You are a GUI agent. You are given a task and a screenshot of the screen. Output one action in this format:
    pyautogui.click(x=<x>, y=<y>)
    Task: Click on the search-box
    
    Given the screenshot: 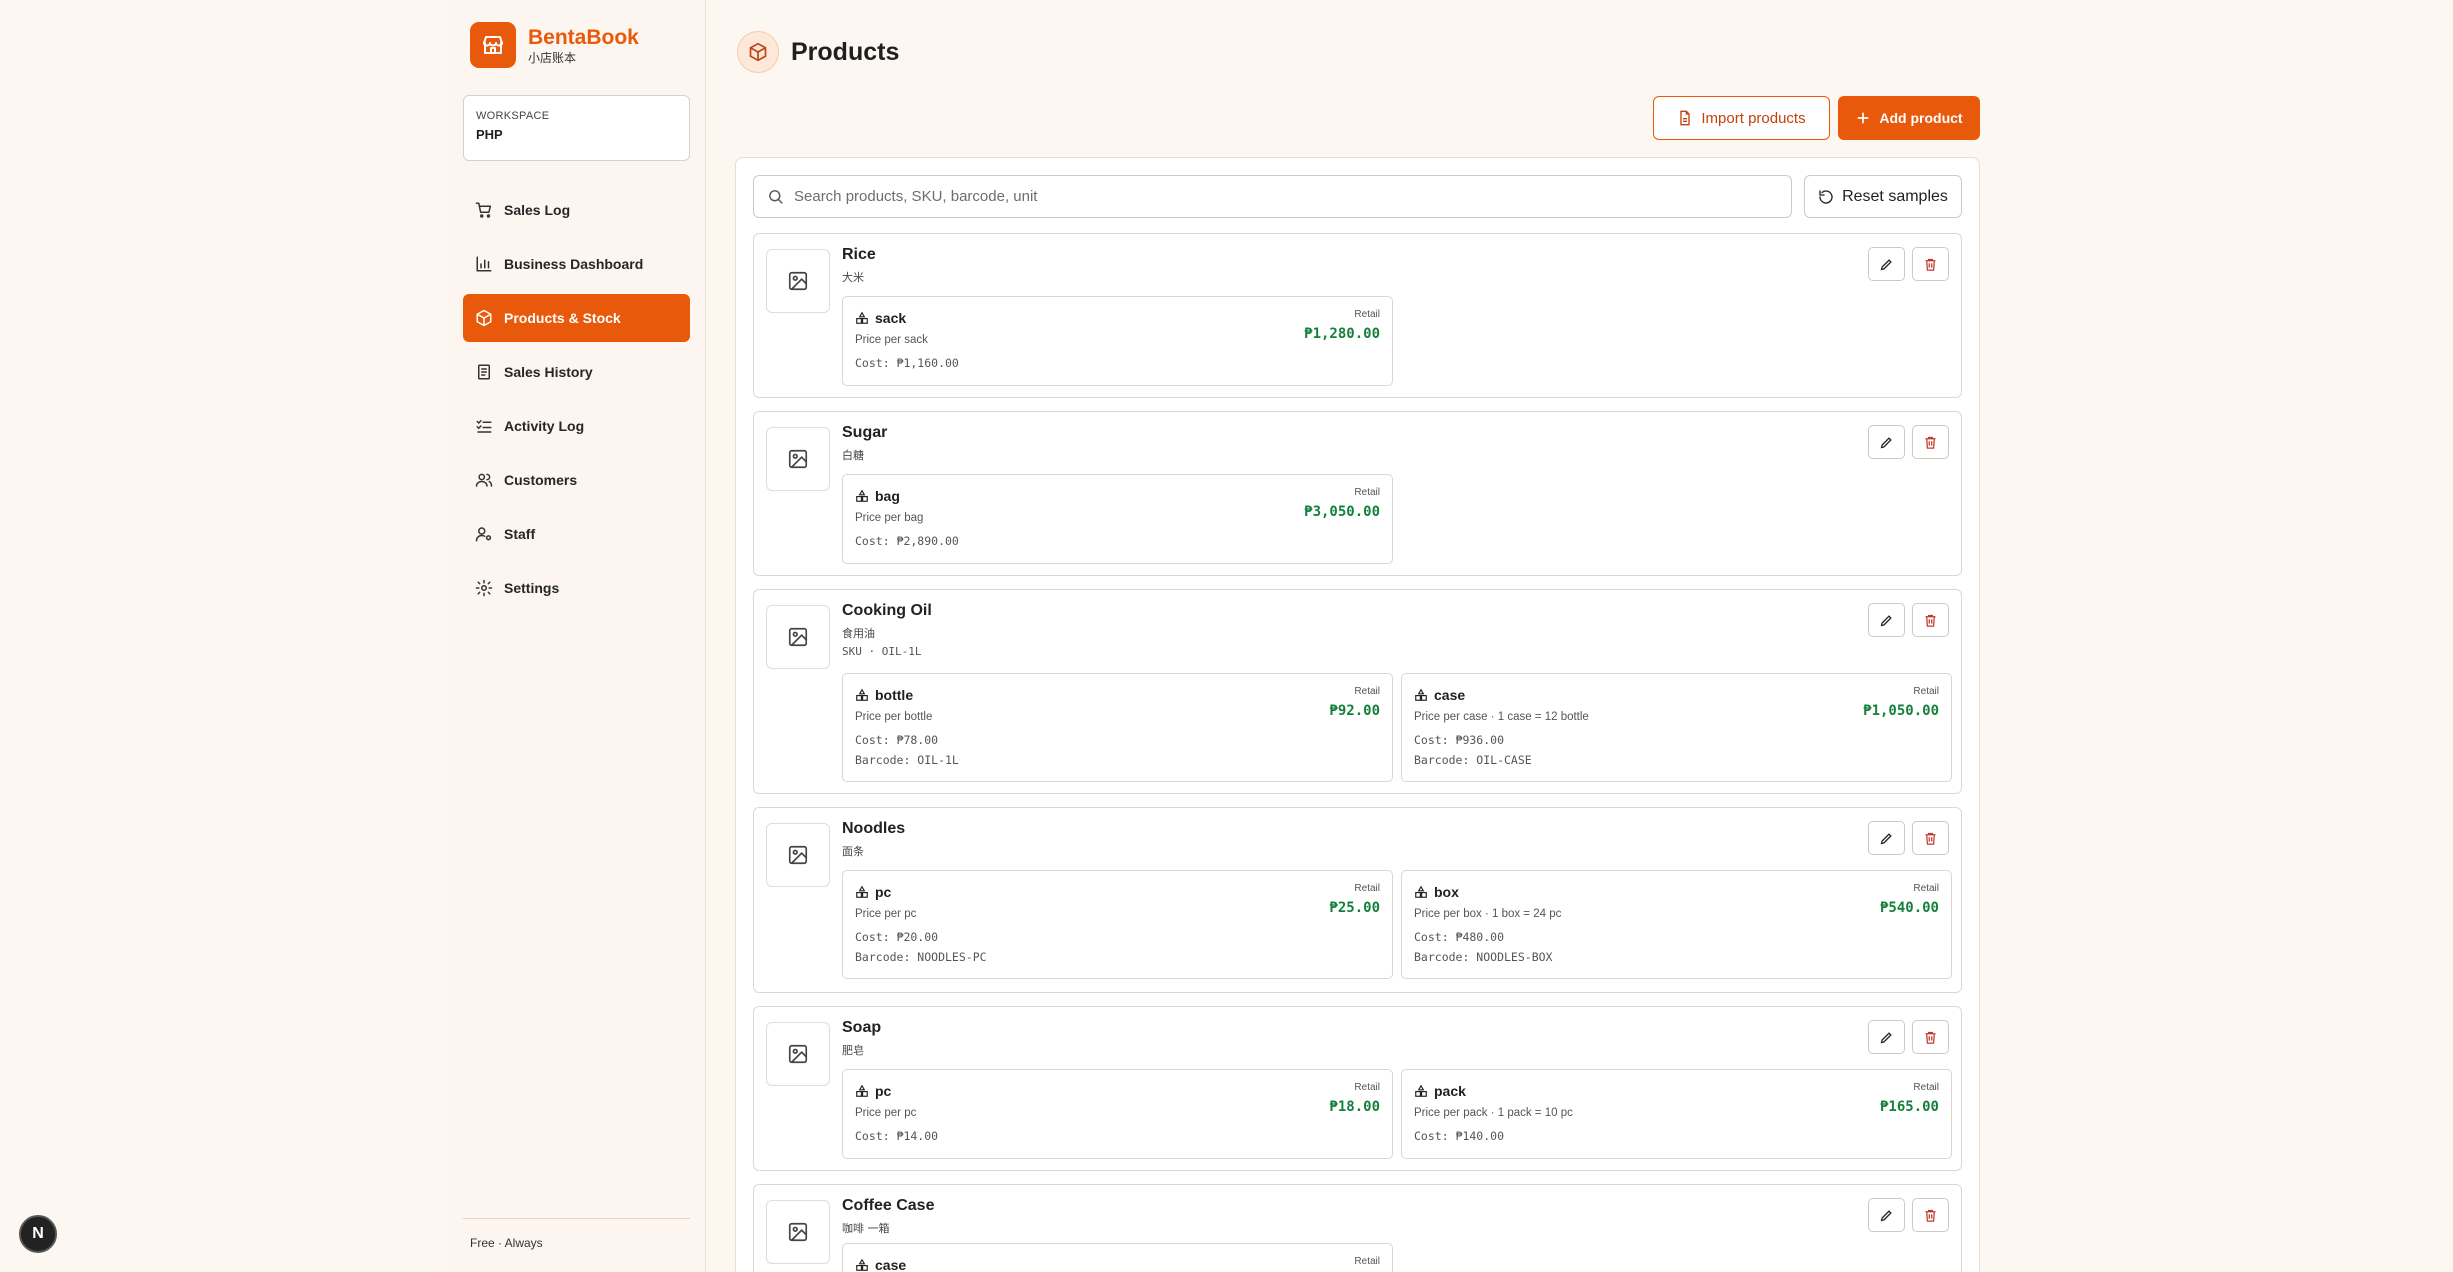 What is the action you would take?
    pyautogui.click(x=1272, y=196)
    